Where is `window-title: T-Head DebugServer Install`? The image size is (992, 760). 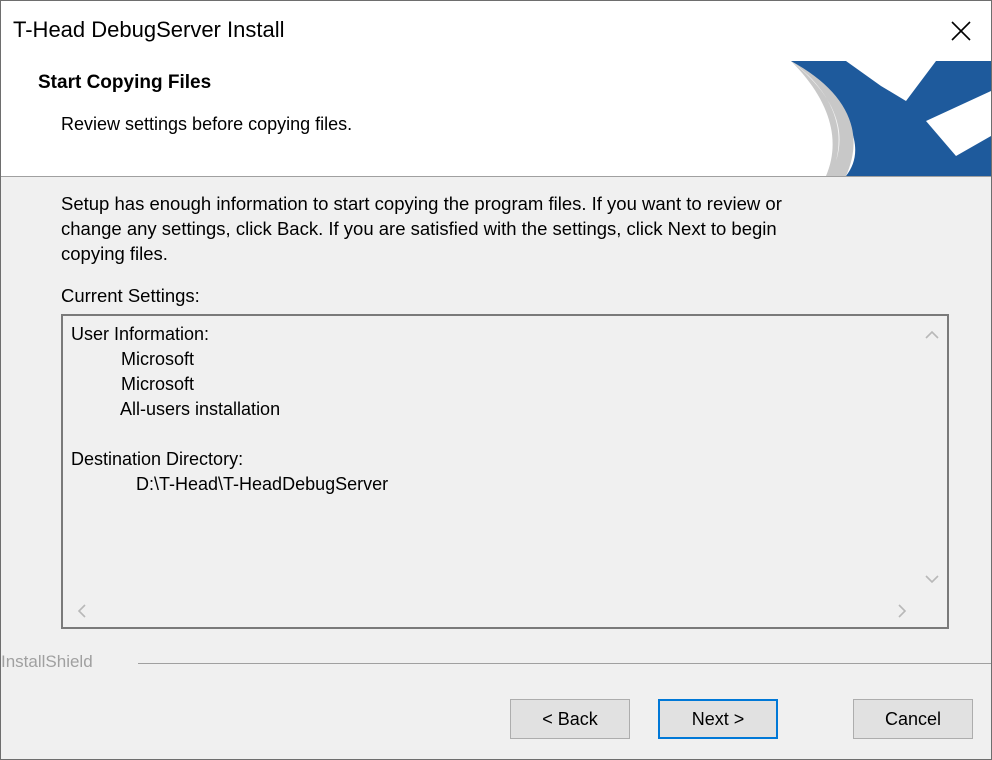
window-title: T-Head DebugServer Install is located at coordinates (149, 29).